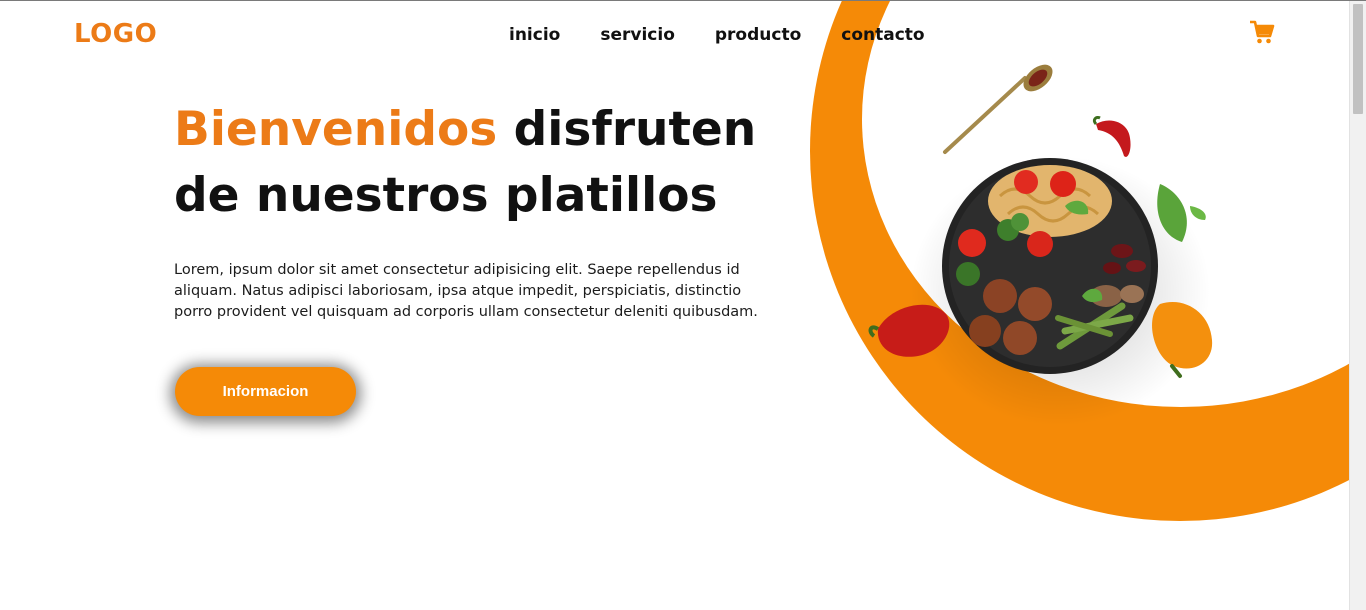 The height and width of the screenshot is (610, 1366). What do you see at coordinates (637, 35) in the screenshot?
I see `nav-link-servicio: servicio` at bounding box center [637, 35].